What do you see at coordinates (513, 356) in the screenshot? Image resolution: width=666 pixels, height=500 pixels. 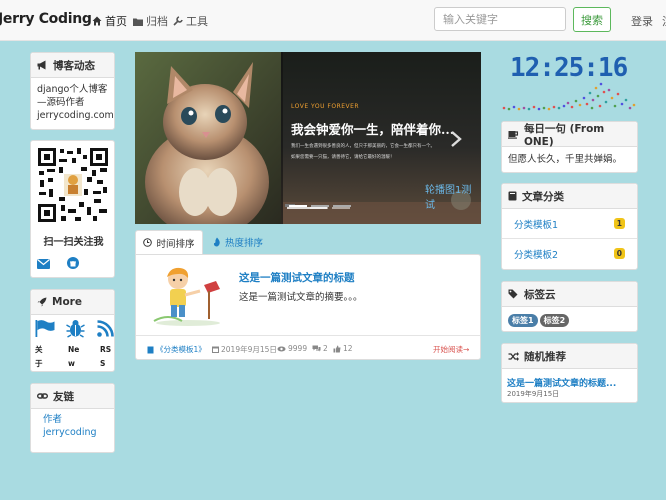 I see `shuffle-icon` at bounding box center [513, 356].